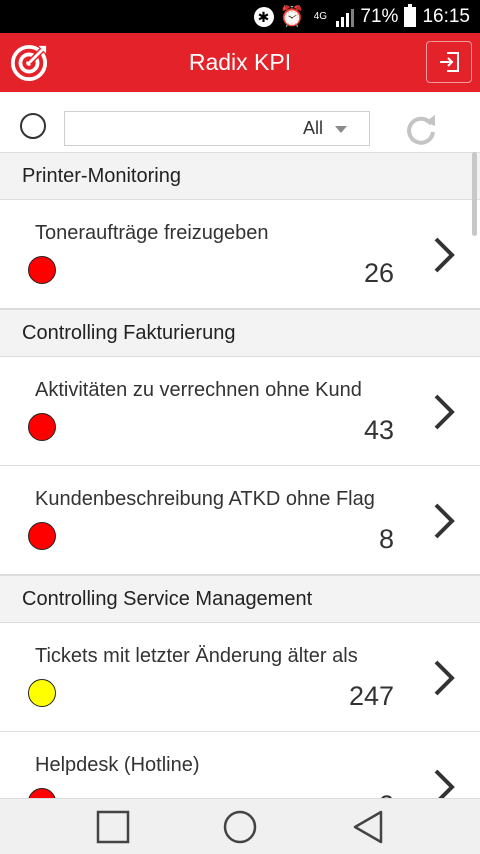 This screenshot has width=480, height=854. I want to click on refresh-icon, so click(421, 129).